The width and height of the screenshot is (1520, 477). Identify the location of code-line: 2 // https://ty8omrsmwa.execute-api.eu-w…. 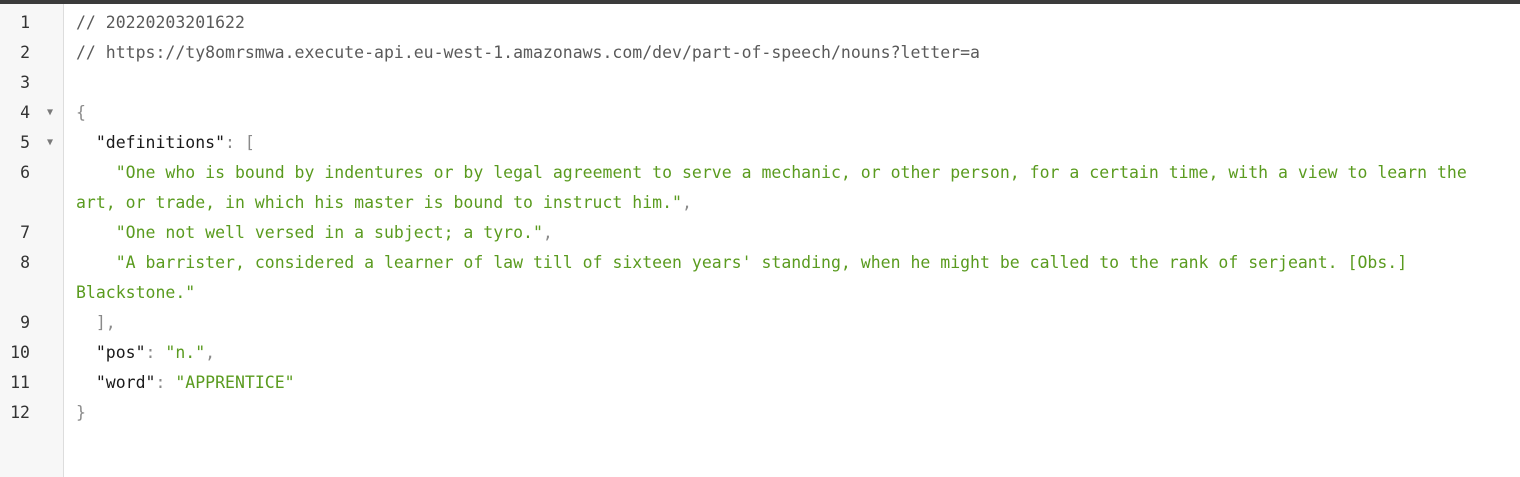
(760, 53).